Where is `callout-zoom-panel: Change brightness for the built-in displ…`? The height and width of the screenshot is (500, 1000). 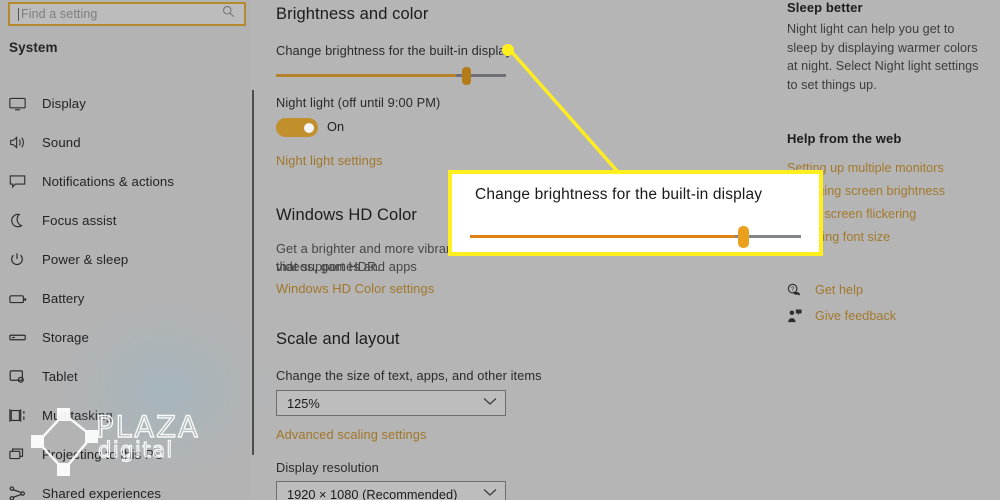 callout-zoom-panel: Change brightness for the built-in displ… is located at coordinates (635, 213).